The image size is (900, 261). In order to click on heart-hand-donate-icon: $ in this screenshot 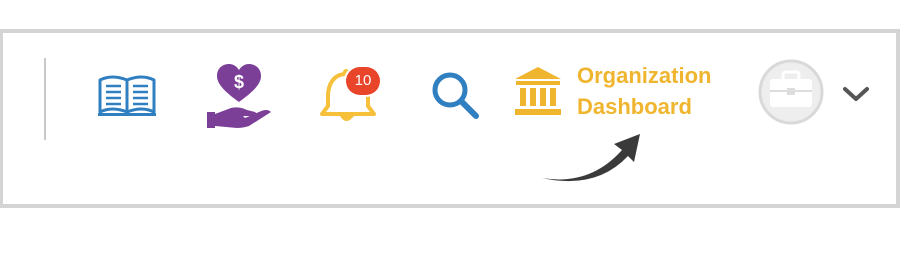, I will do `click(239, 96)`.